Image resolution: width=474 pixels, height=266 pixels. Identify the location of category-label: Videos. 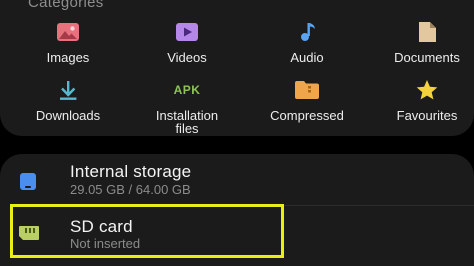
(187, 57).